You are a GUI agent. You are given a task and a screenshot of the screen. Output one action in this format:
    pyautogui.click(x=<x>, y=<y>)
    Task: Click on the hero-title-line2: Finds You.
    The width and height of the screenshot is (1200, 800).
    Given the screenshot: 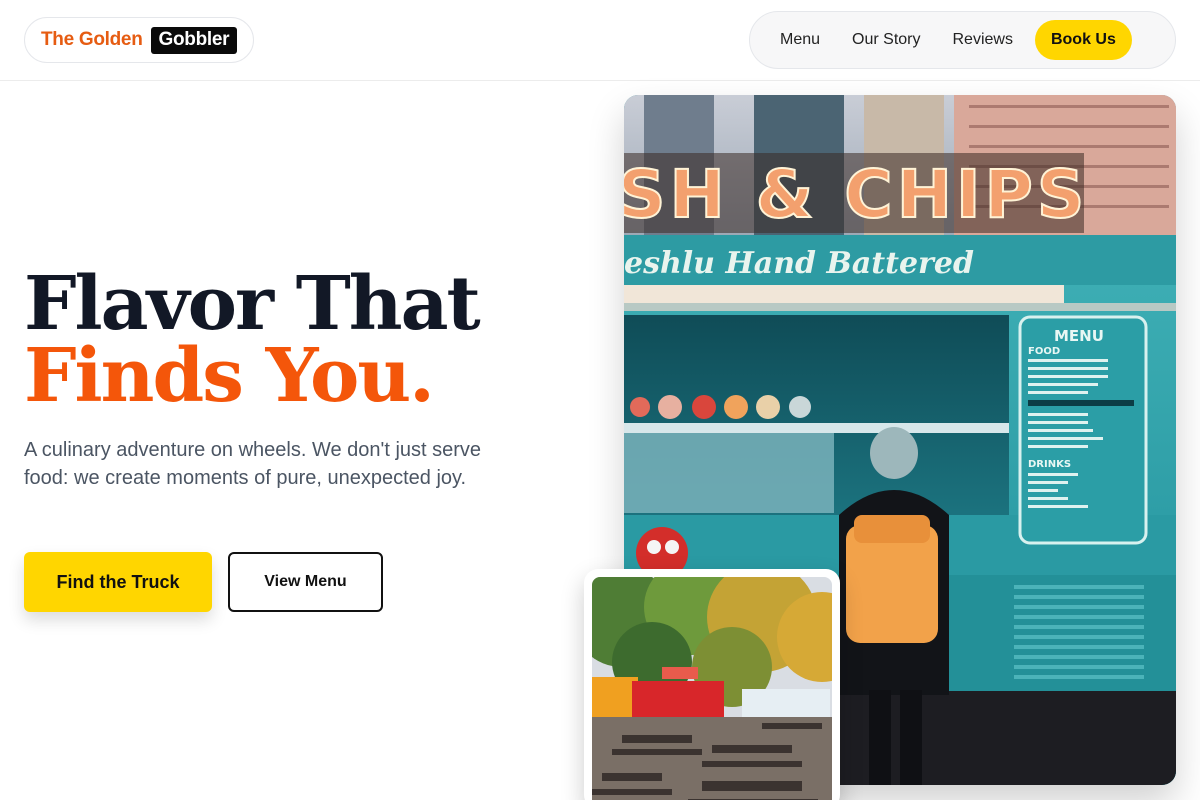 What is the action you would take?
    pyautogui.click(x=229, y=376)
    